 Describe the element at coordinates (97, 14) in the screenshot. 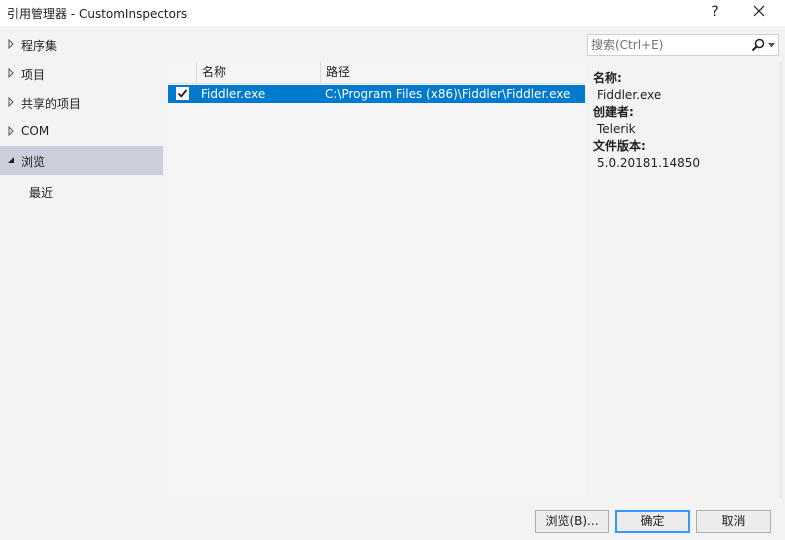

I see `window-title: 引用管理器 - CustomInspectors` at that location.